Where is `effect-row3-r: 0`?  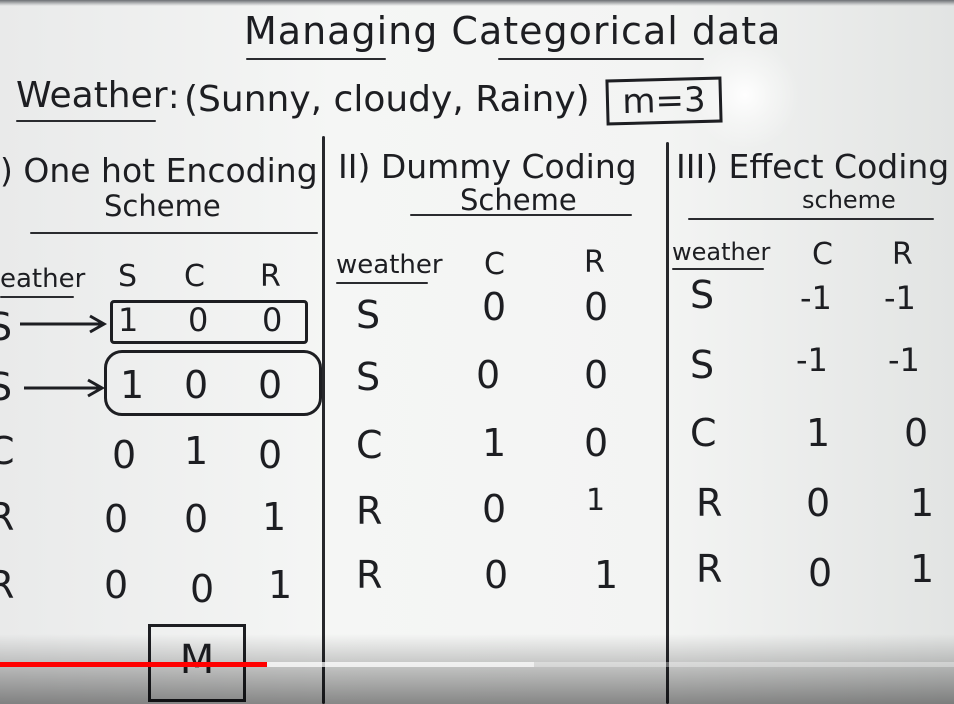
effect-row3-r: 0 is located at coordinates (916, 433).